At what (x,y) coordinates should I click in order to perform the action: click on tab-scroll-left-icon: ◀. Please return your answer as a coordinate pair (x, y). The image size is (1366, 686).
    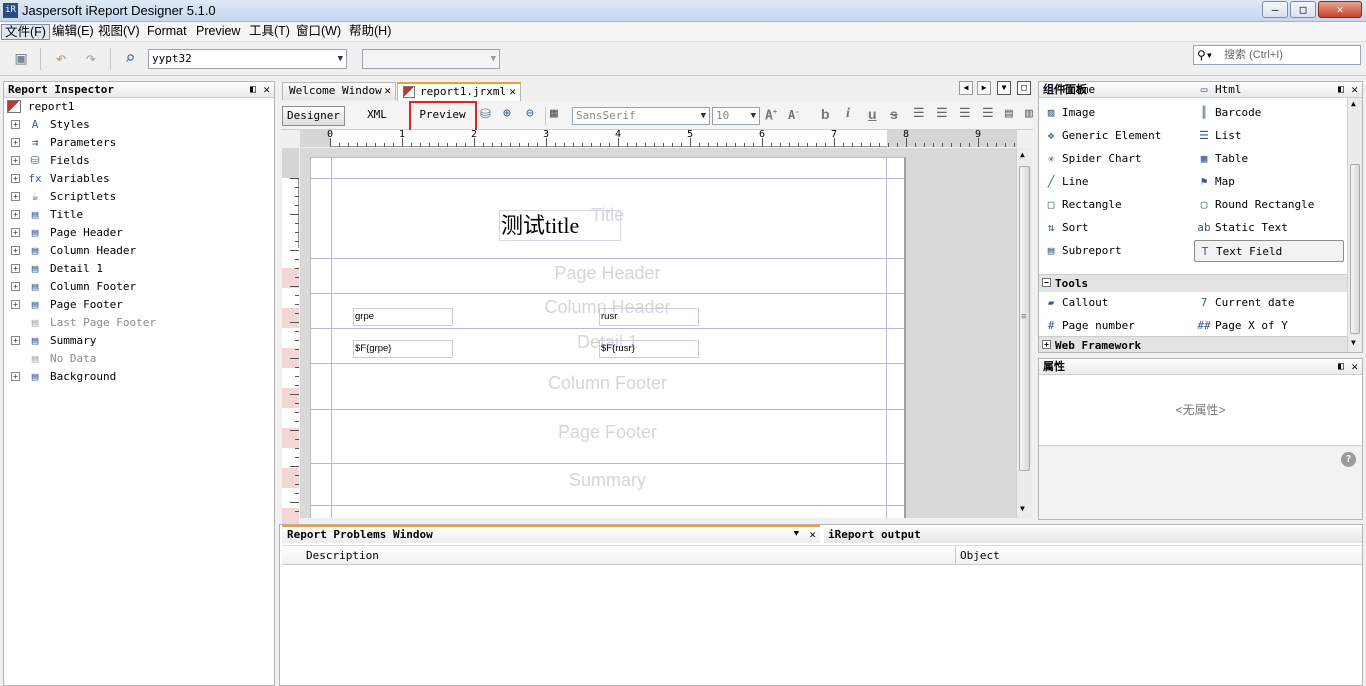
    Looking at the image, I should click on (966, 88).